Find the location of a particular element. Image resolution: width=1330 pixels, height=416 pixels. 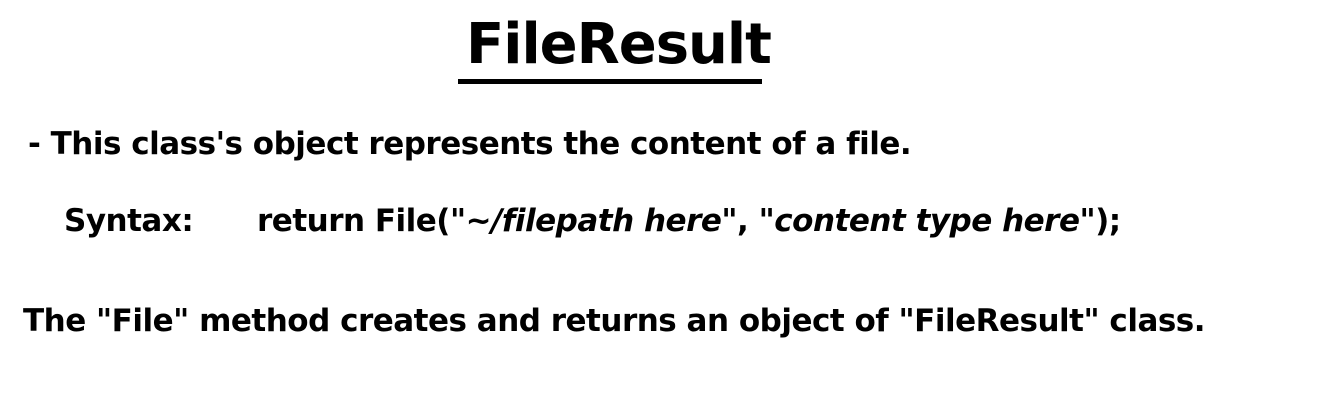

code-suffix: "); is located at coordinates (1100, 221).